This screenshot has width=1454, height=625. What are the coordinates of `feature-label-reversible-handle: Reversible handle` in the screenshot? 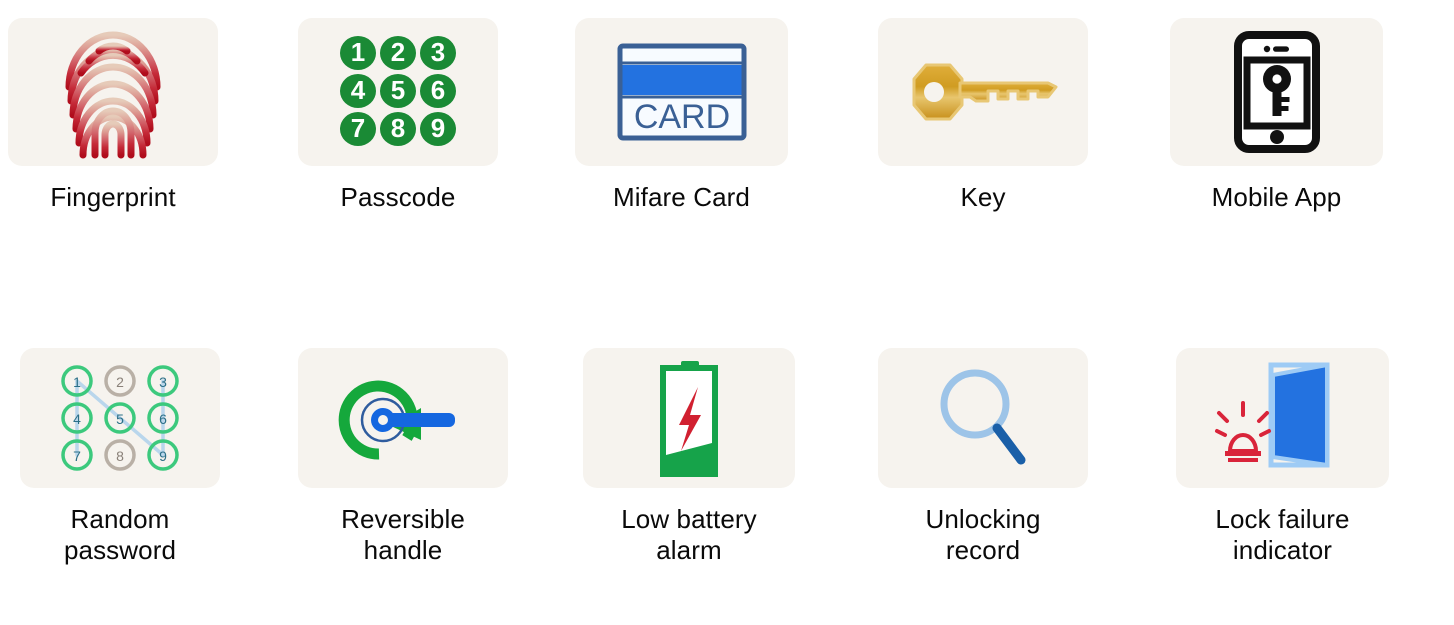 It's located at (403, 535).